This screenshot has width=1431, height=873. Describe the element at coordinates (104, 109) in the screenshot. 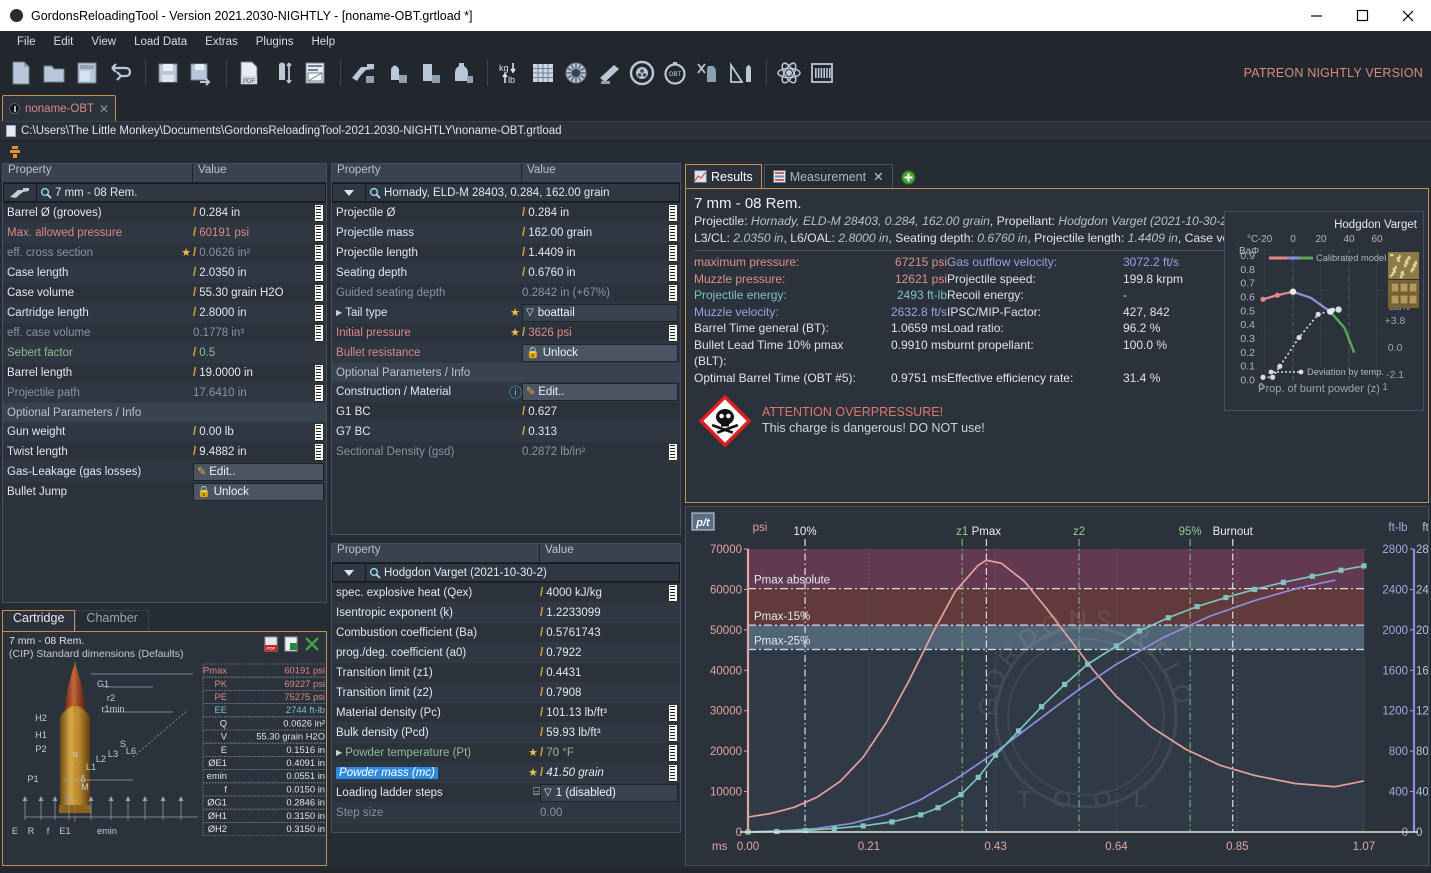

I see `document-tab-close-icon: ✕` at that location.